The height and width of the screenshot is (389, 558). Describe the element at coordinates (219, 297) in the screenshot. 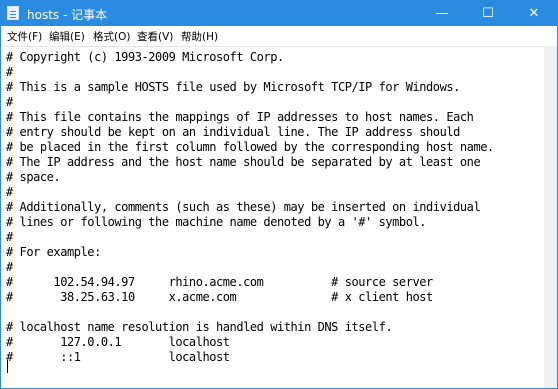

I see `text-line: # 38.25.63.10 x.acme.com # x client host` at that location.